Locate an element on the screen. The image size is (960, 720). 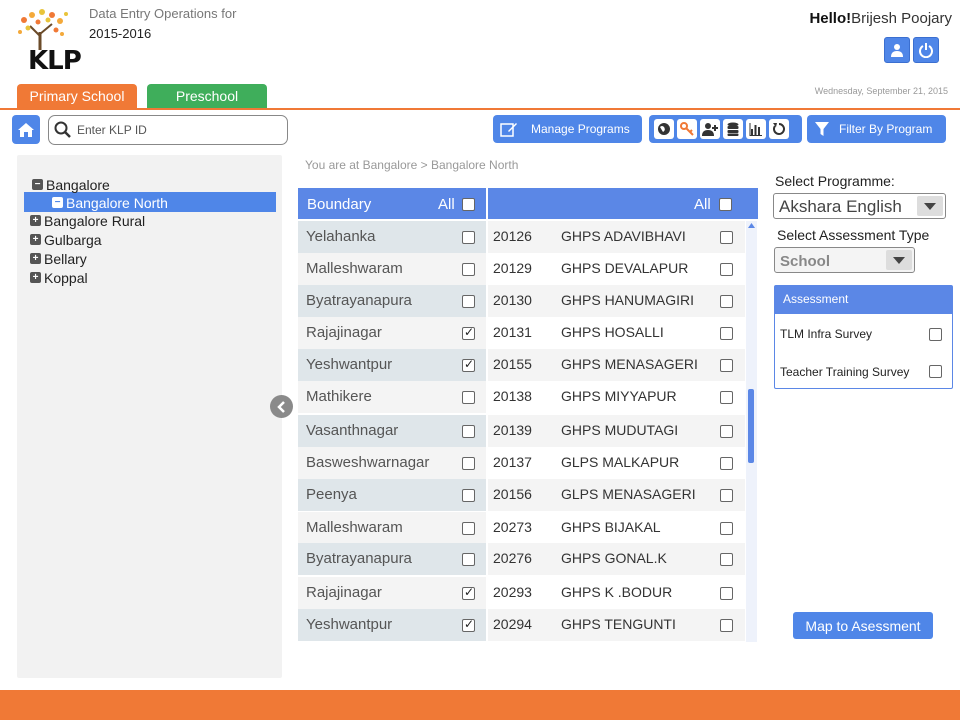
chart-button is located at coordinates (756, 129).